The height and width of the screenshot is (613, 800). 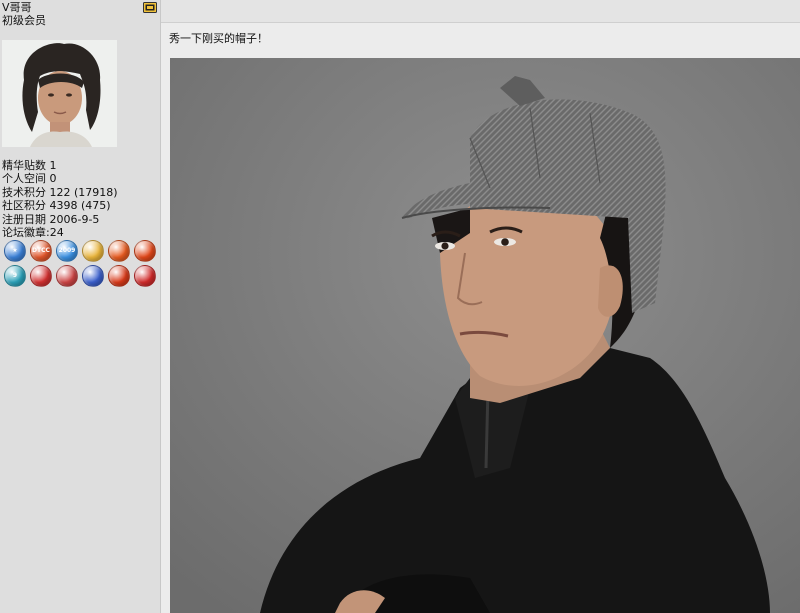 What do you see at coordinates (93, 251) in the screenshot?
I see `gold-medal-icon` at bounding box center [93, 251].